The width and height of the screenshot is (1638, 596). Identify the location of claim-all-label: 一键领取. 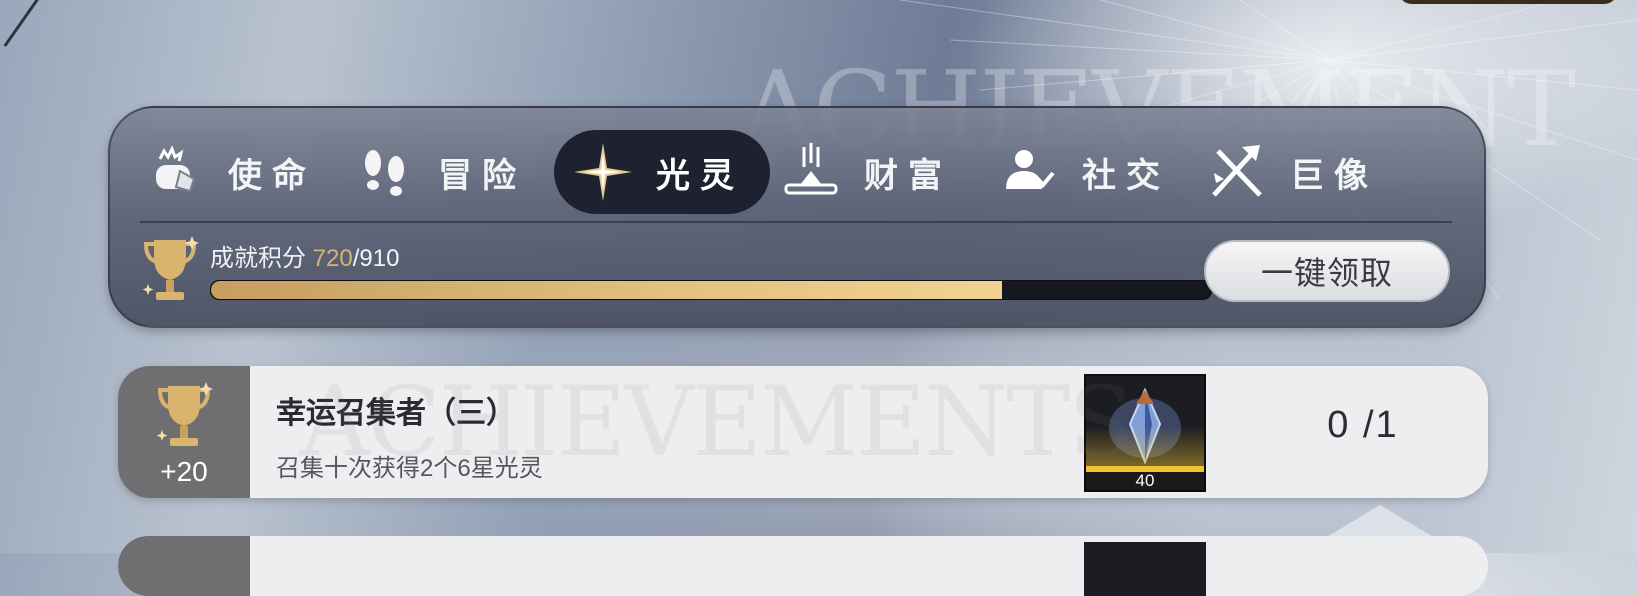
(1326, 273).